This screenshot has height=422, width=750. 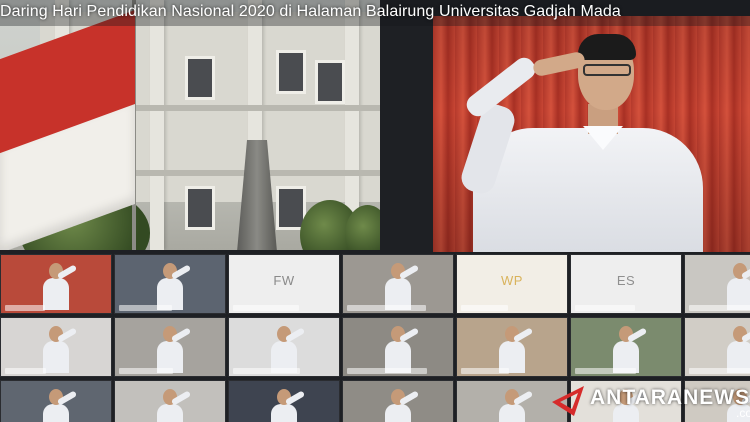 I want to click on antaranews-logo-icon, so click(x=568, y=401).